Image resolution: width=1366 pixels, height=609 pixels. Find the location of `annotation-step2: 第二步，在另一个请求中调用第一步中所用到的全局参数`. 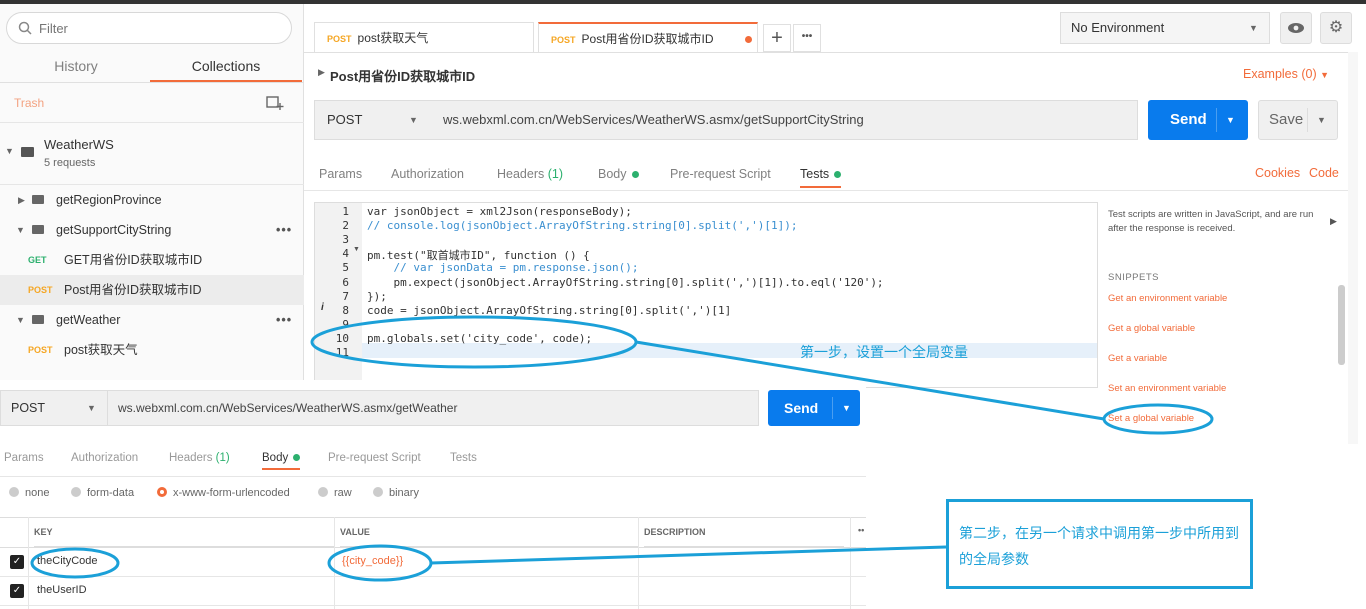

annotation-step2: 第二步，在另一个请求中调用第一步中所用到的全局参数 is located at coordinates (1099, 546).